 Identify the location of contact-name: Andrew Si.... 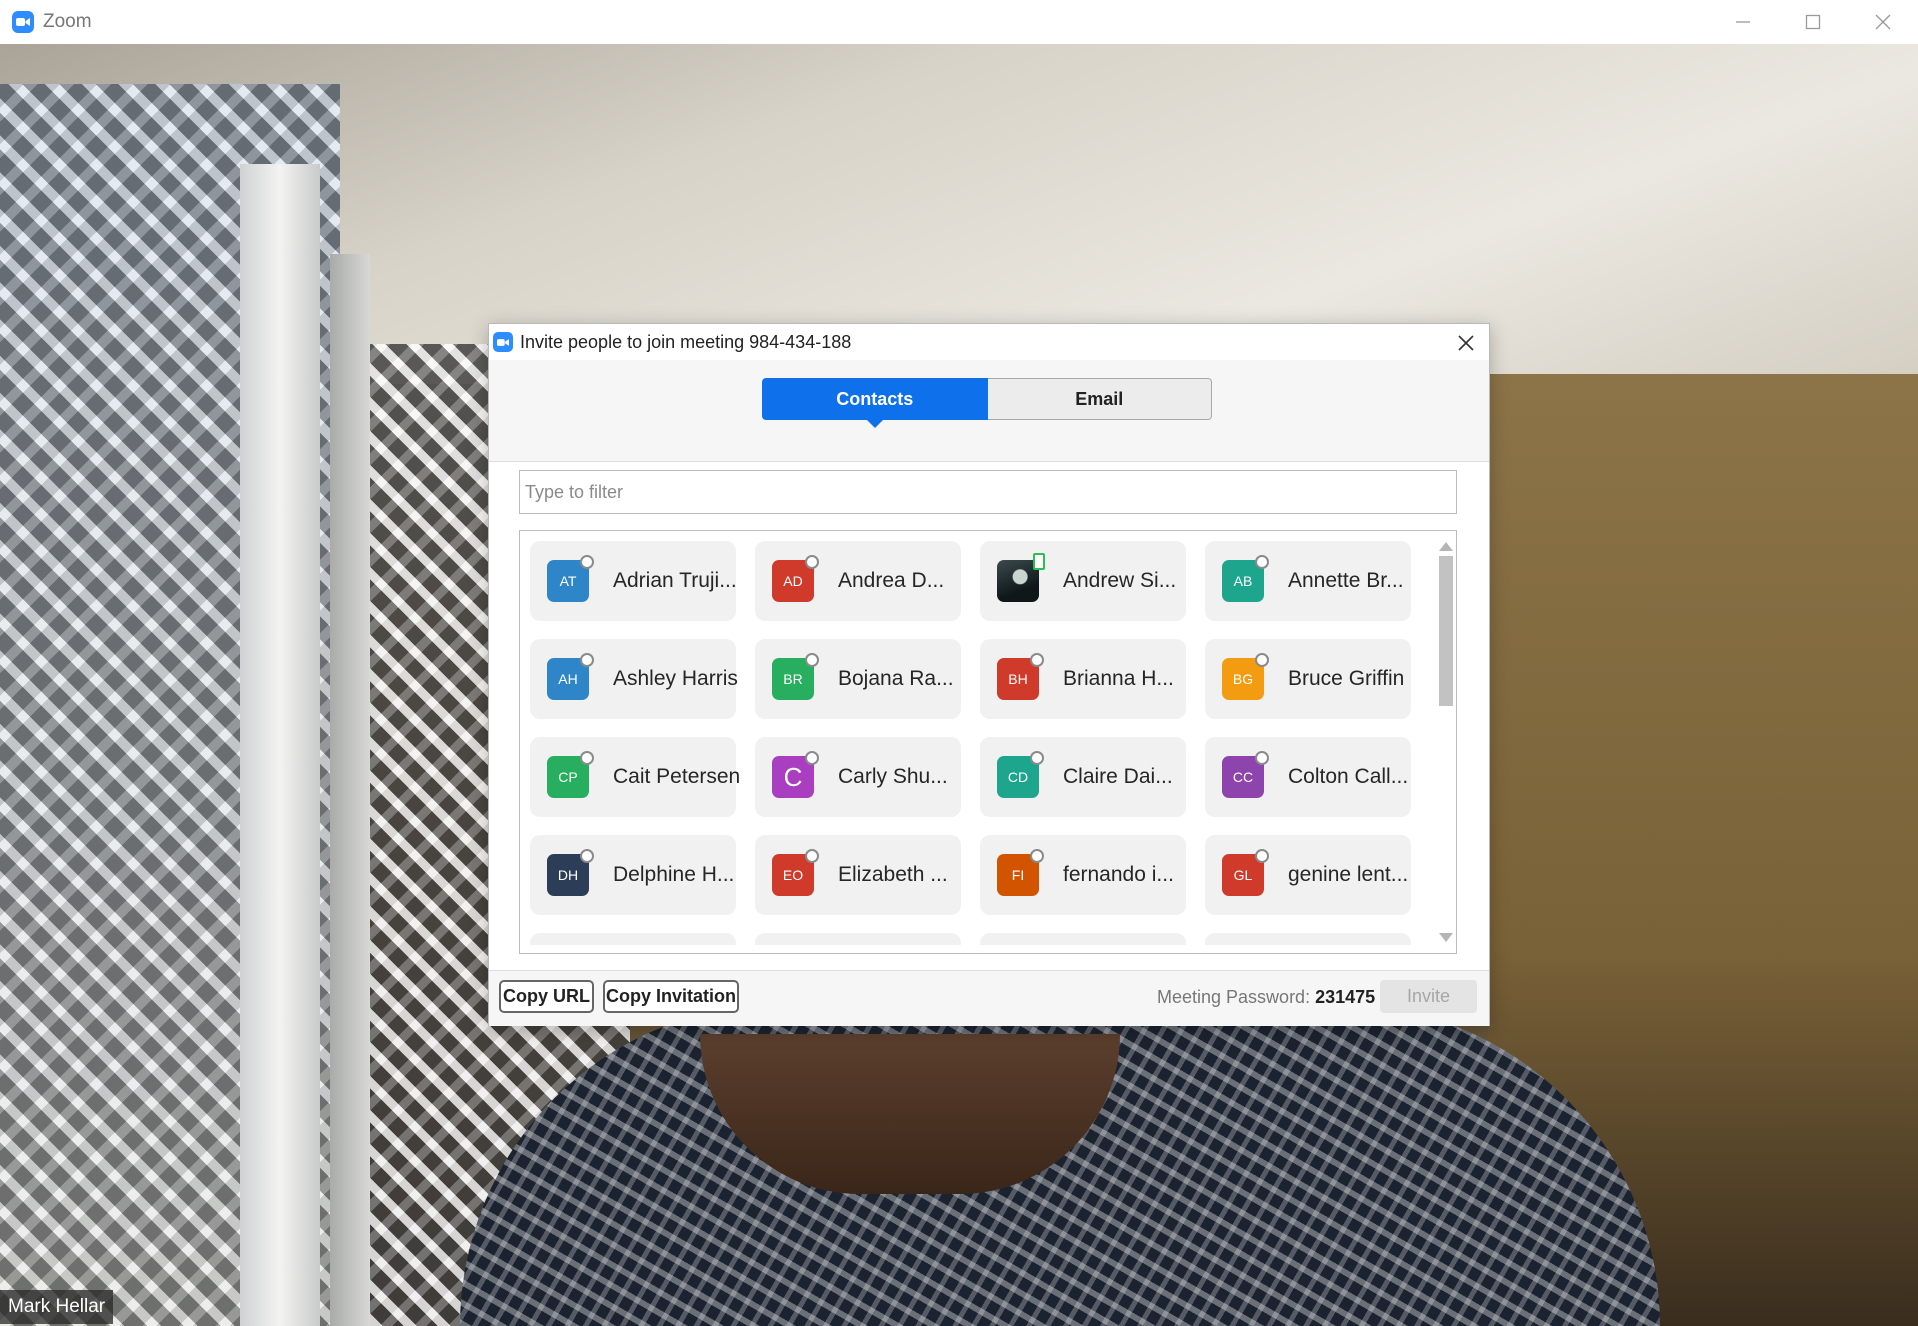
(1120, 580).